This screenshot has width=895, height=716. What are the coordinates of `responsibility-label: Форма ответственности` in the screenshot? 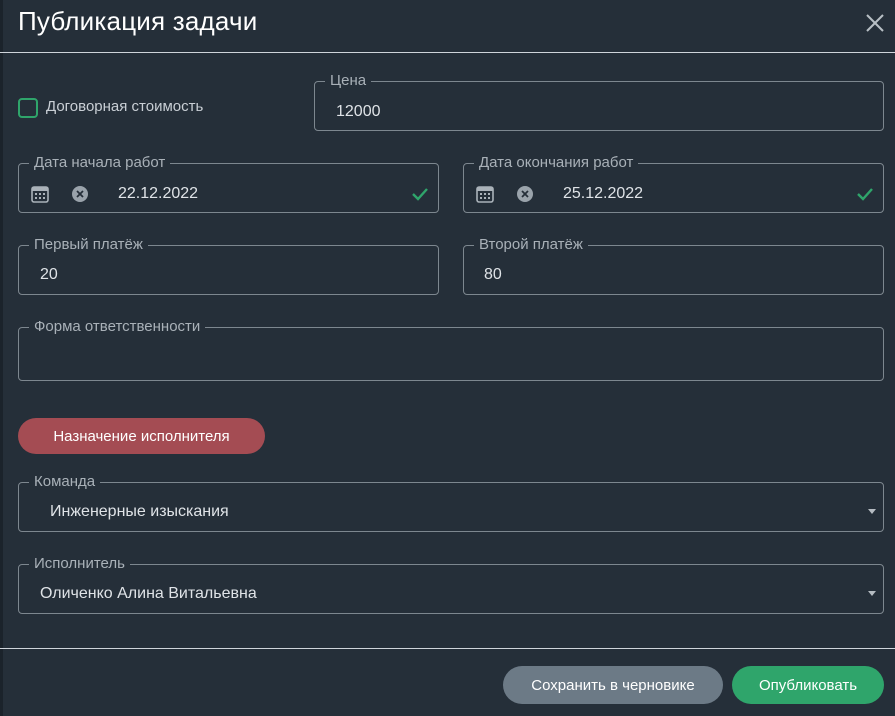 It's located at (117, 327).